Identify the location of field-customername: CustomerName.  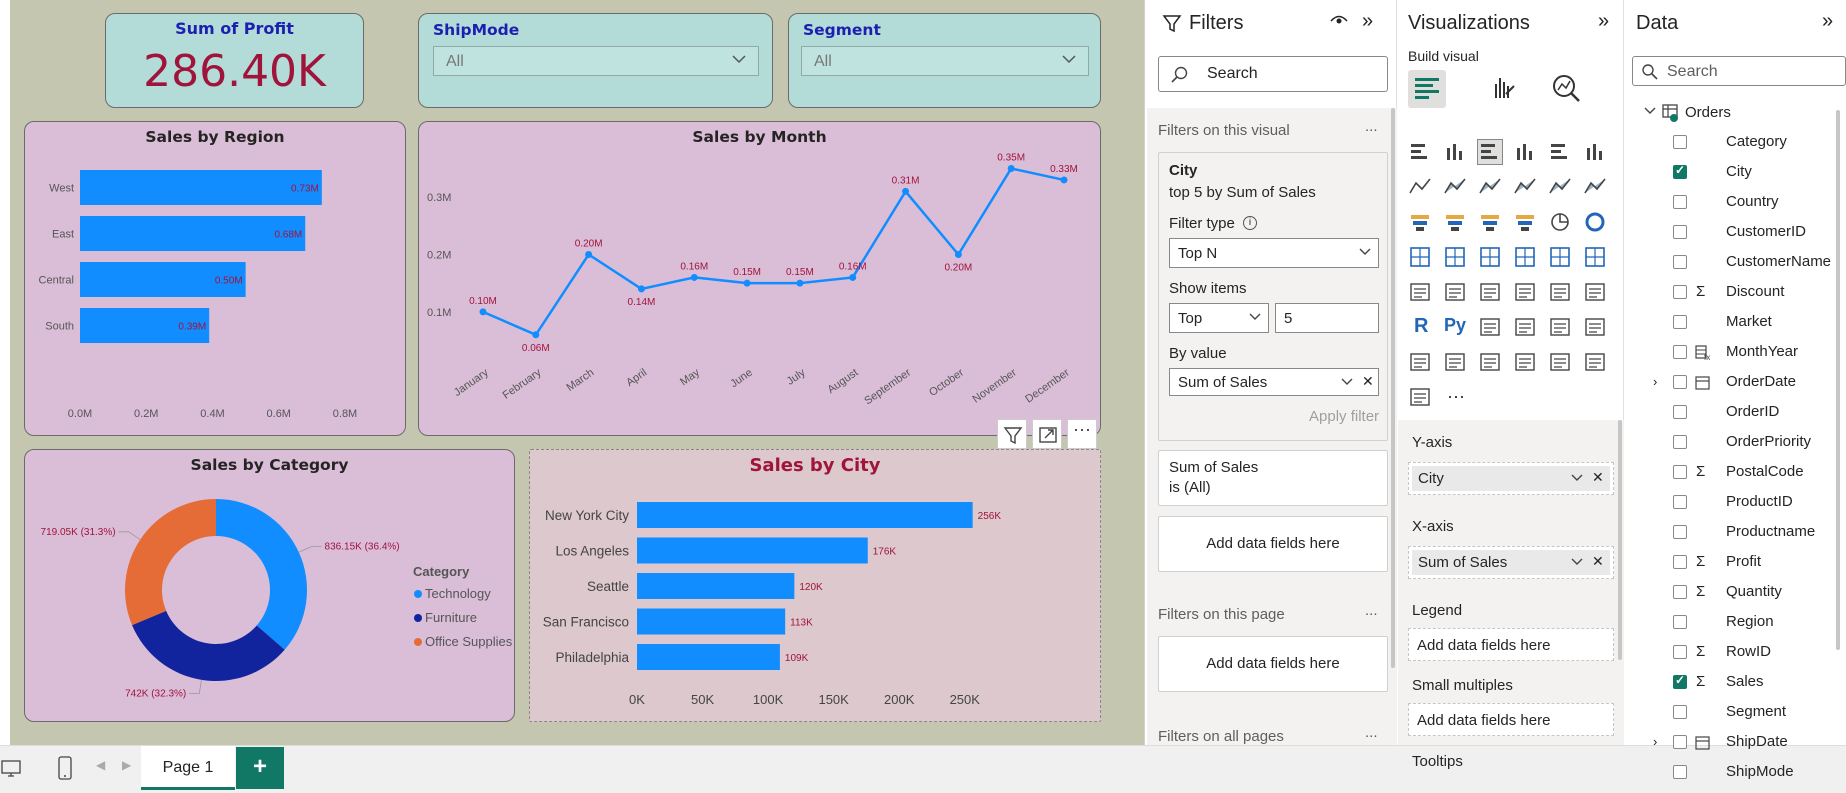
(1730, 263).